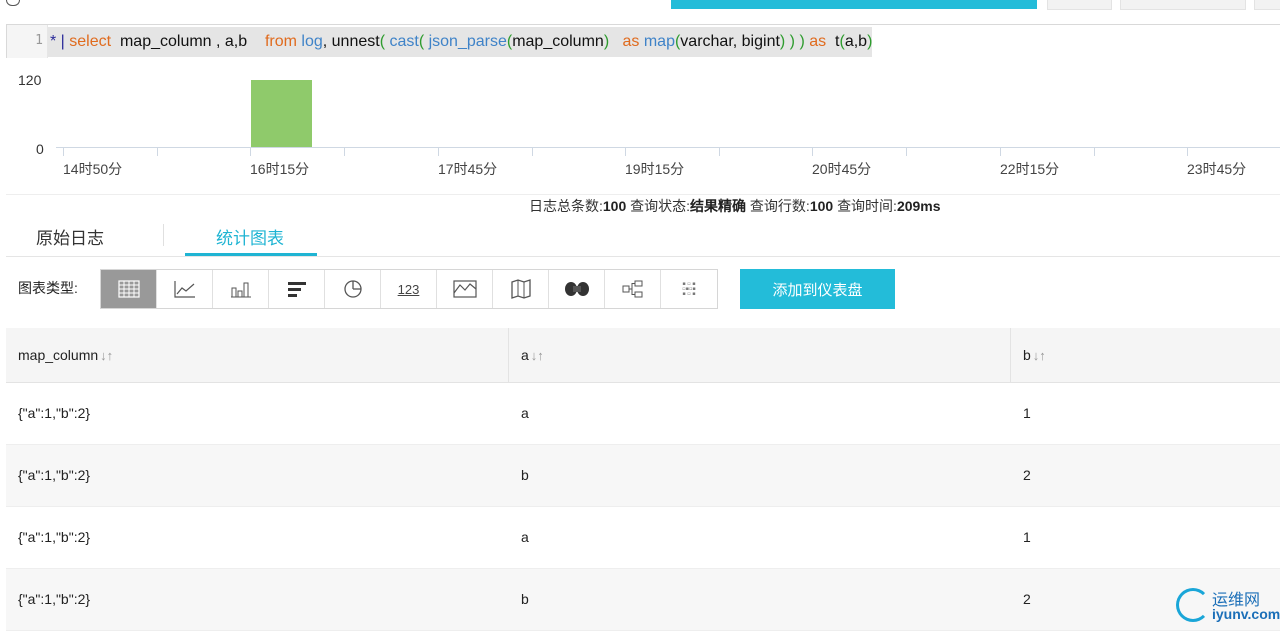 This screenshot has height=631, width=1280. Describe the element at coordinates (718, 206) in the screenshot. I see `query-status-value: 结果精确` at that location.